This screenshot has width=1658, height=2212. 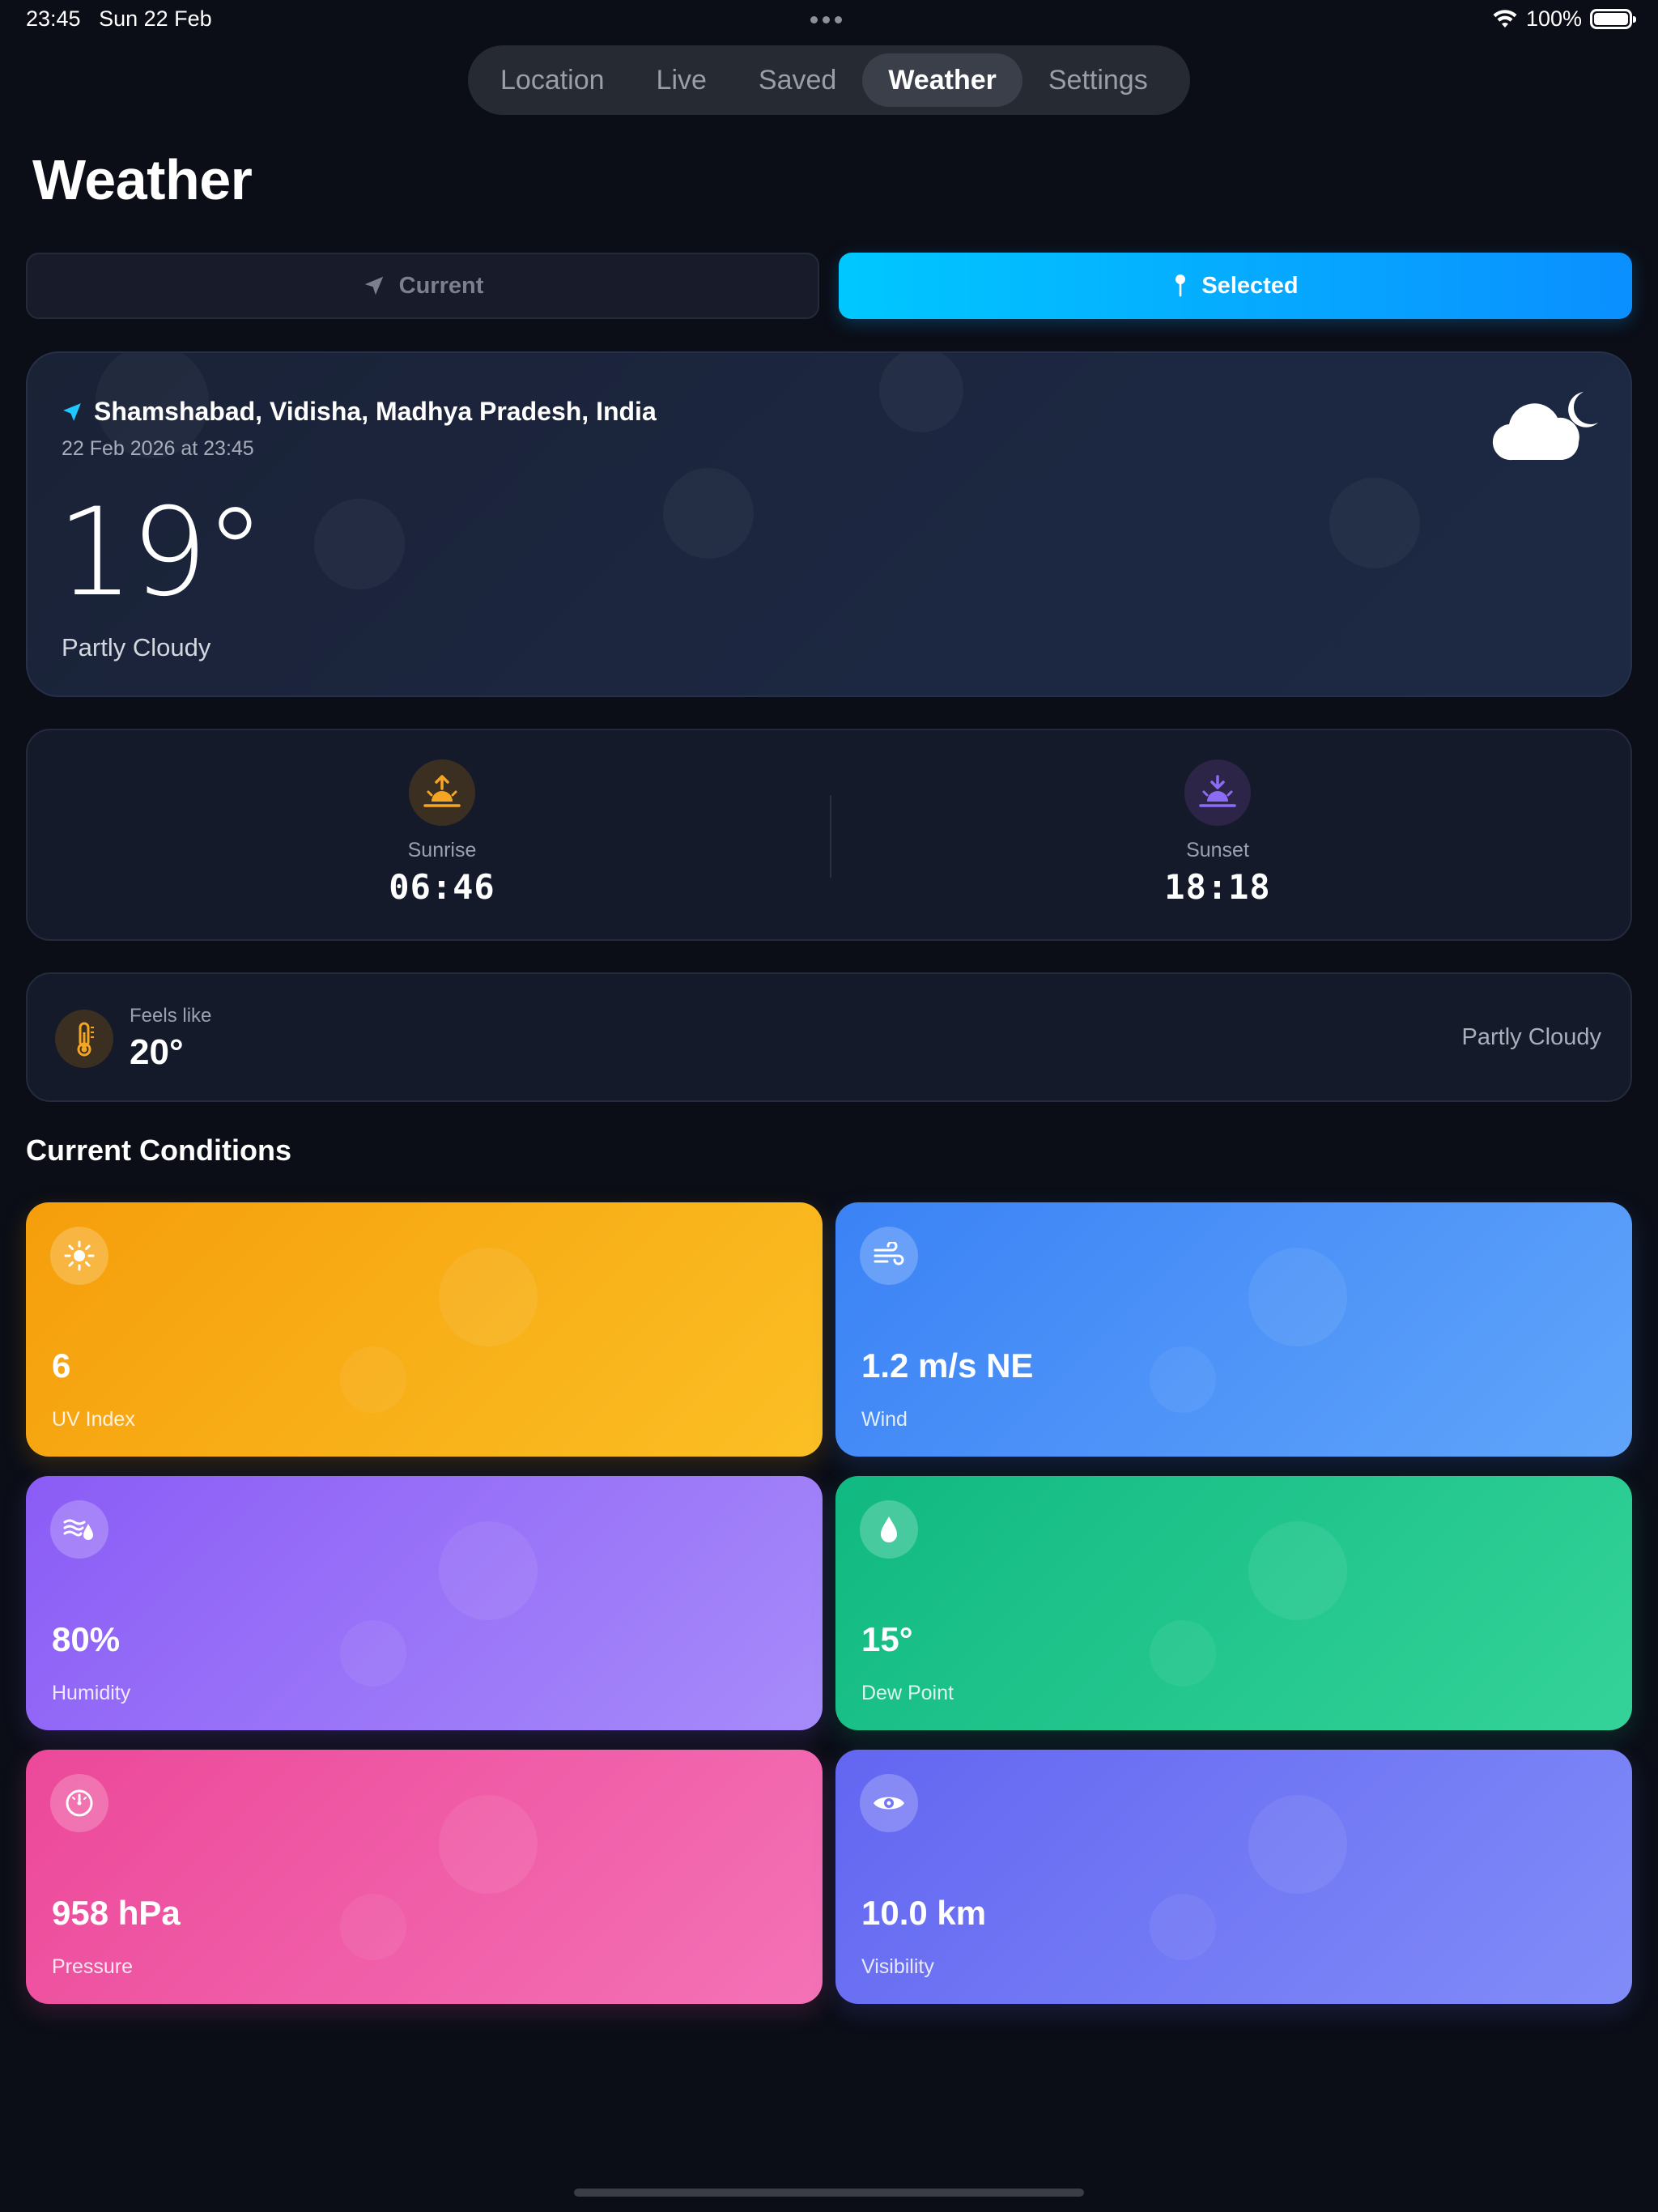 What do you see at coordinates (171, 1016) in the screenshot?
I see `feels-like-label: Feels like` at bounding box center [171, 1016].